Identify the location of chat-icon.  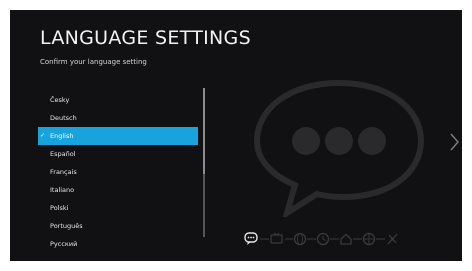
(251, 238).